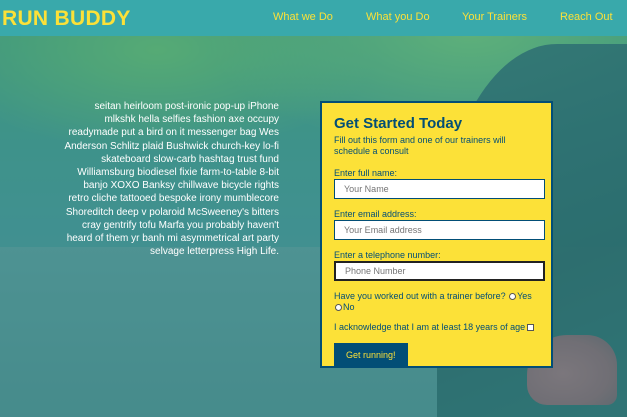 Image resolution: width=627 pixels, height=417 pixels. I want to click on phone-input, so click(439, 271).